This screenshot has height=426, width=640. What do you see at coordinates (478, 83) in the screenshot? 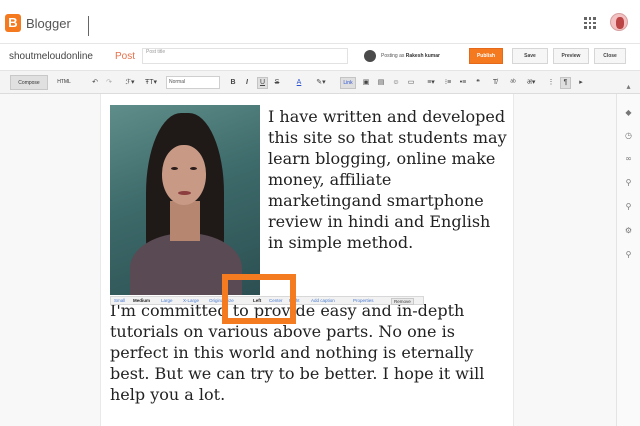
I see `quote-icon: ❝` at bounding box center [478, 83].